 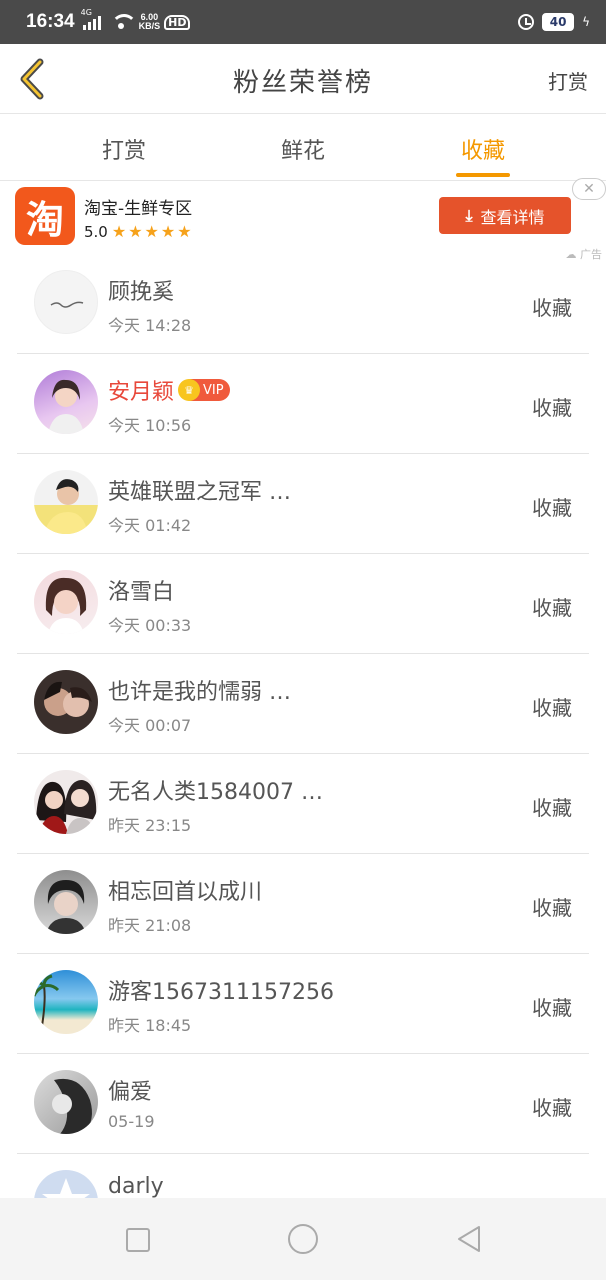 What do you see at coordinates (136, 1186) in the screenshot?
I see `user-name: darly` at bounding box center [136, 1186].